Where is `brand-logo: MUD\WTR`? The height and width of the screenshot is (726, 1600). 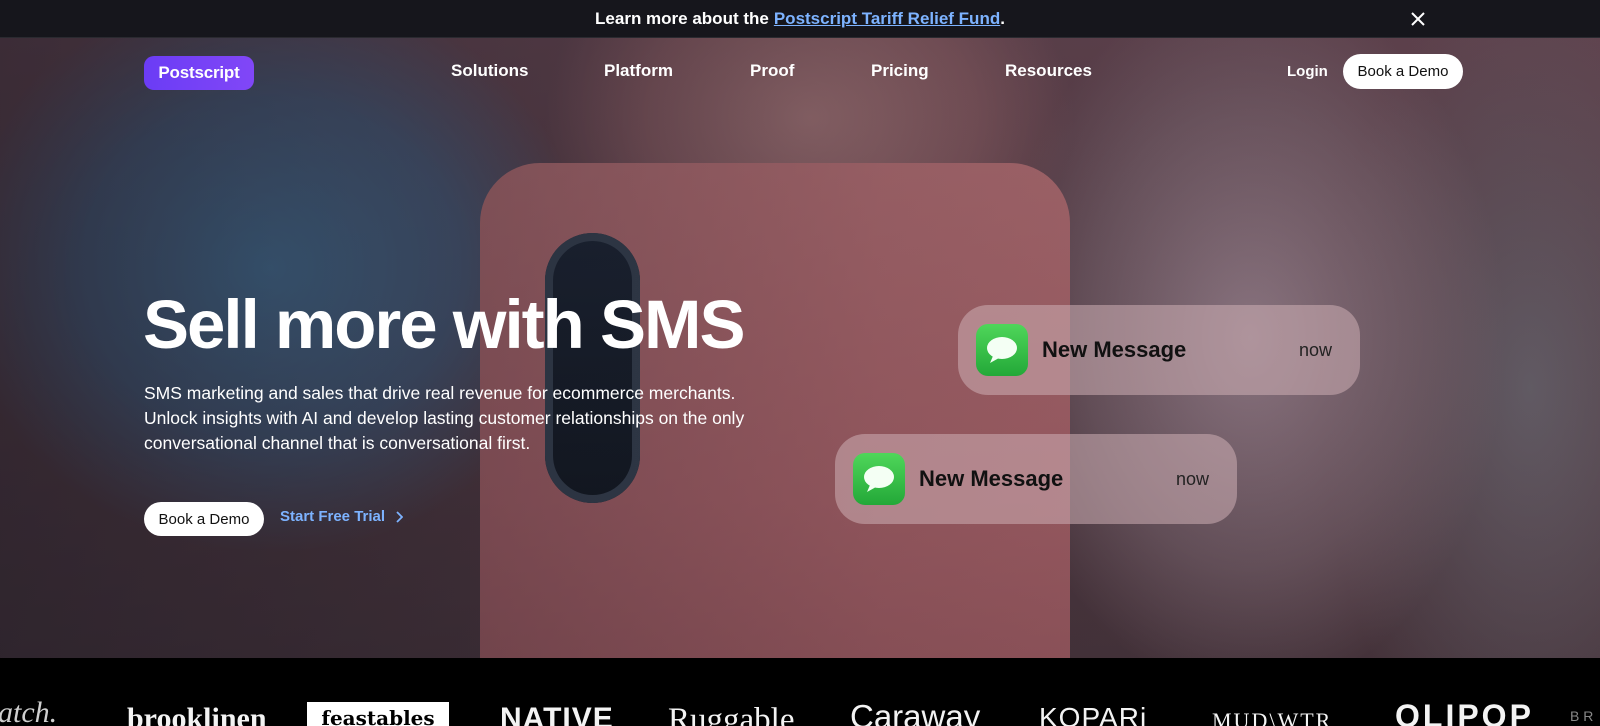 brand-logo: MUD\WTR is located at coordinates (1272, 717).